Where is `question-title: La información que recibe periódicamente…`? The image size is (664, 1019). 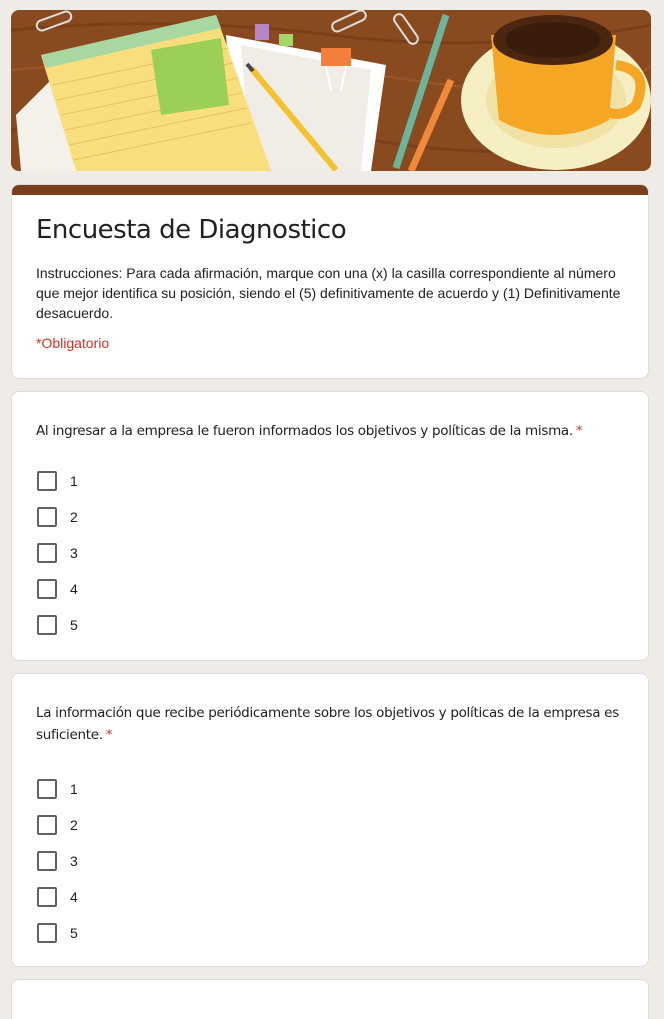
question-title: La información que recibe periódicamente… is located at coordinates (327, 724).